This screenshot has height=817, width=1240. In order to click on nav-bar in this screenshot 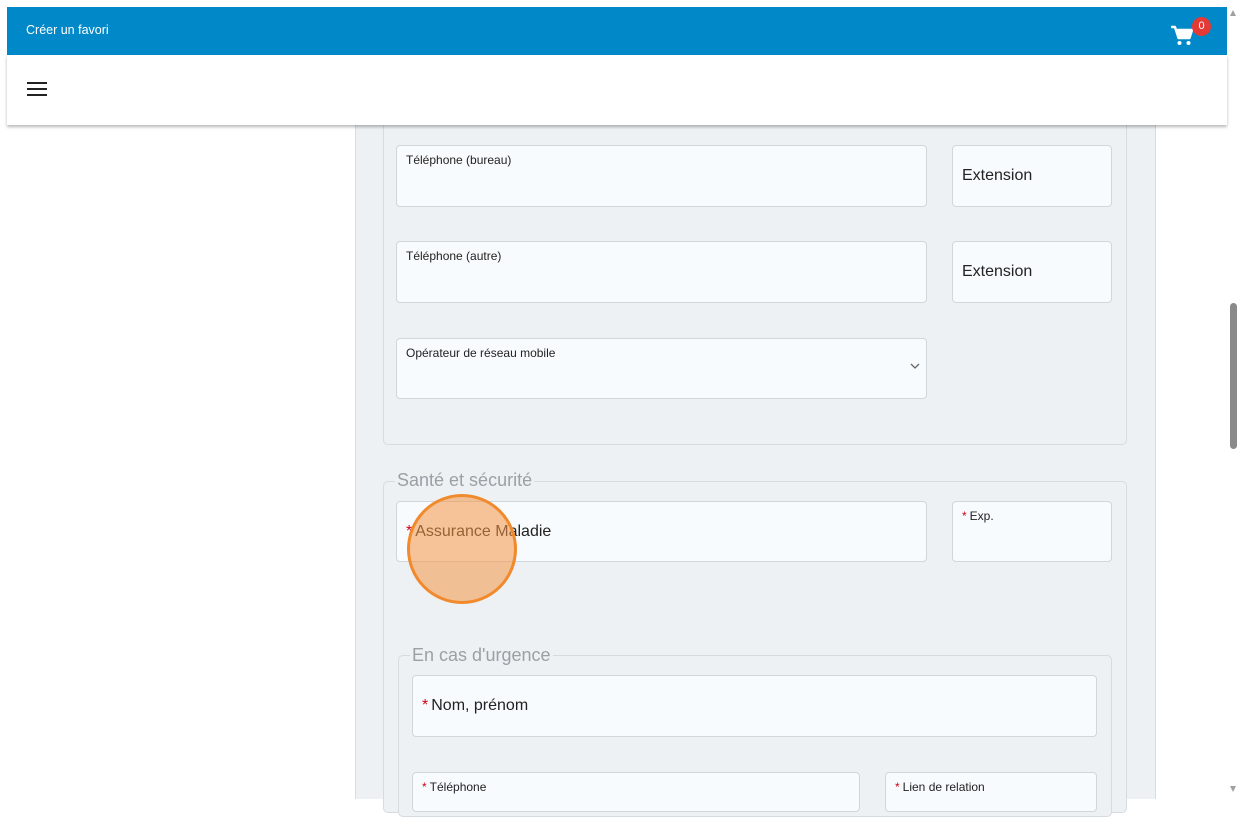, I will do `click(617, 90)`.